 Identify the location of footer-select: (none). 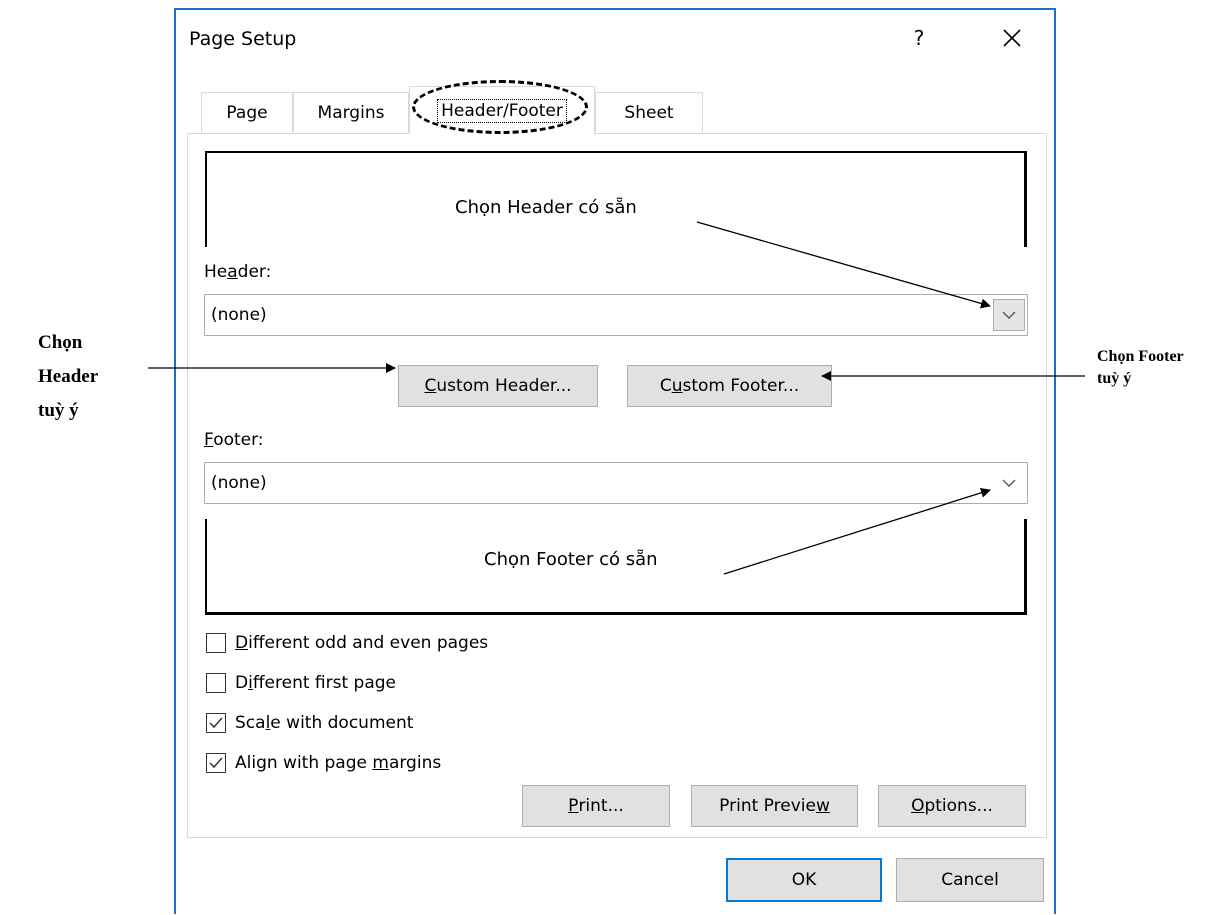
(616, 483).